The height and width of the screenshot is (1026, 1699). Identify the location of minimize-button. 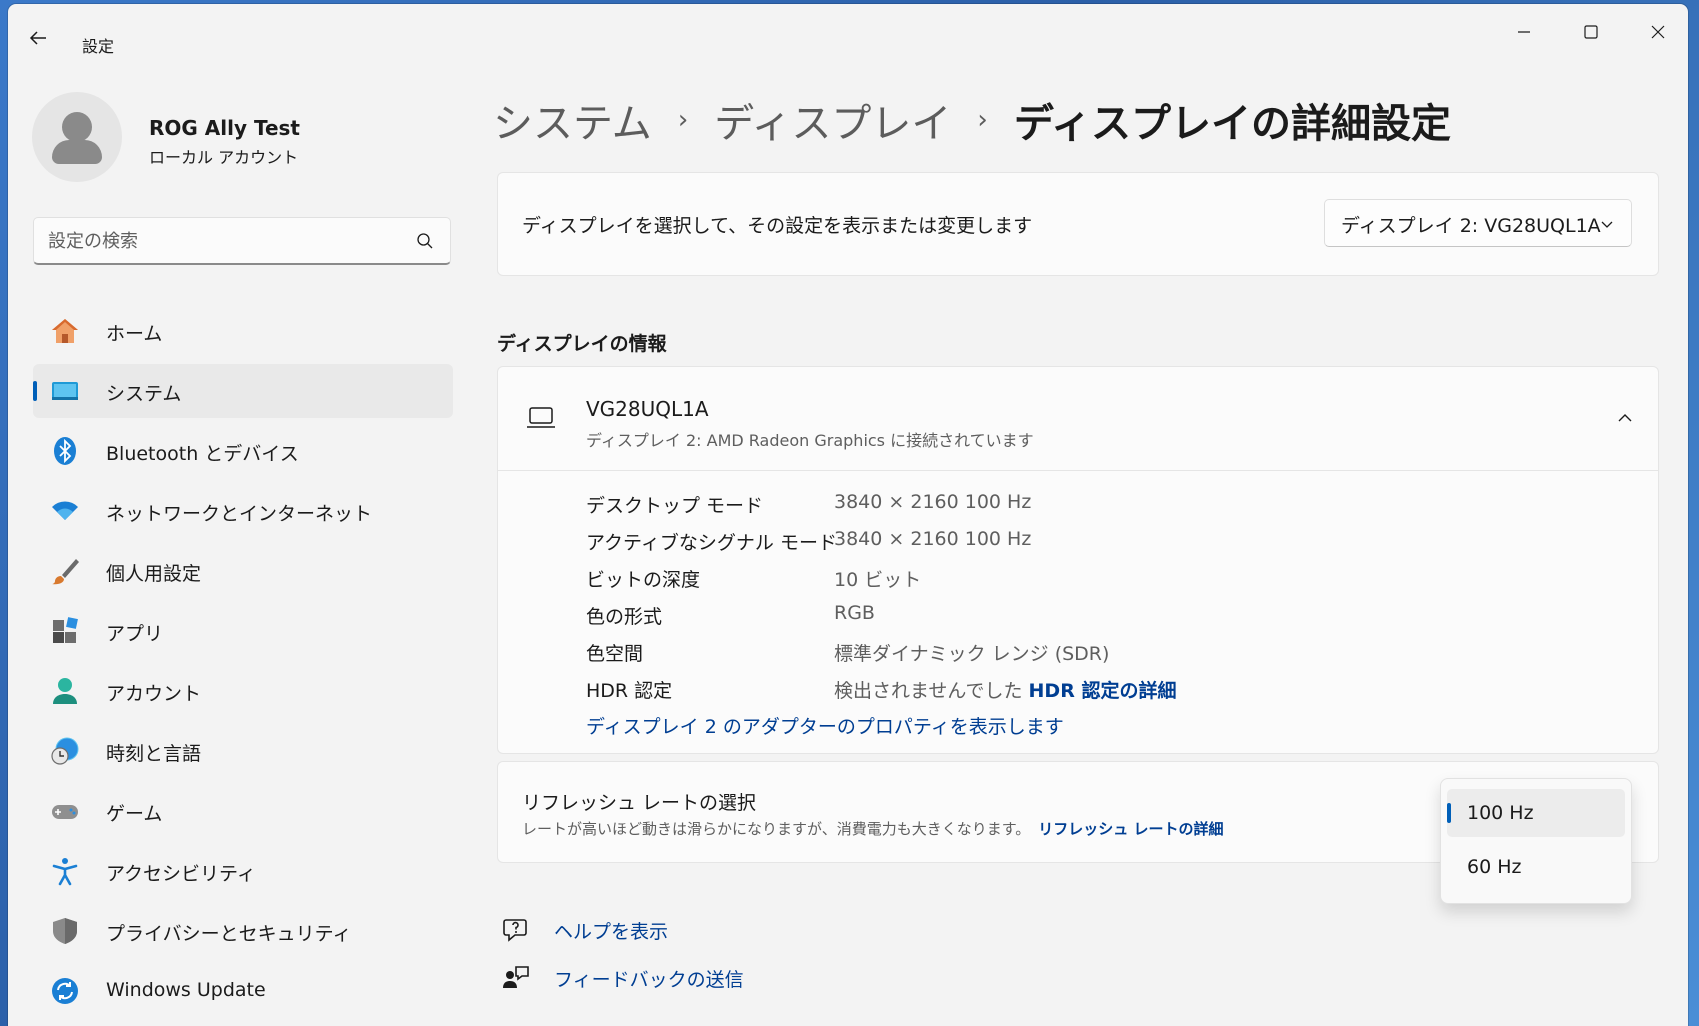
(1524, 32).